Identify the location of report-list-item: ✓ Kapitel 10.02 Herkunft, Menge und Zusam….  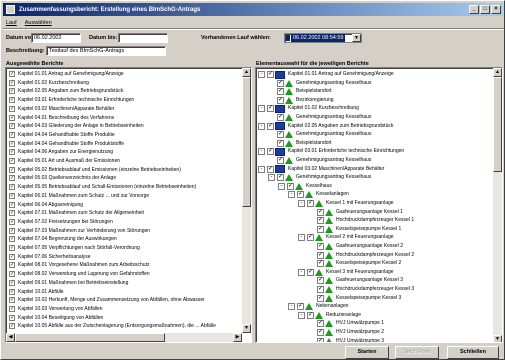
(105, 300).